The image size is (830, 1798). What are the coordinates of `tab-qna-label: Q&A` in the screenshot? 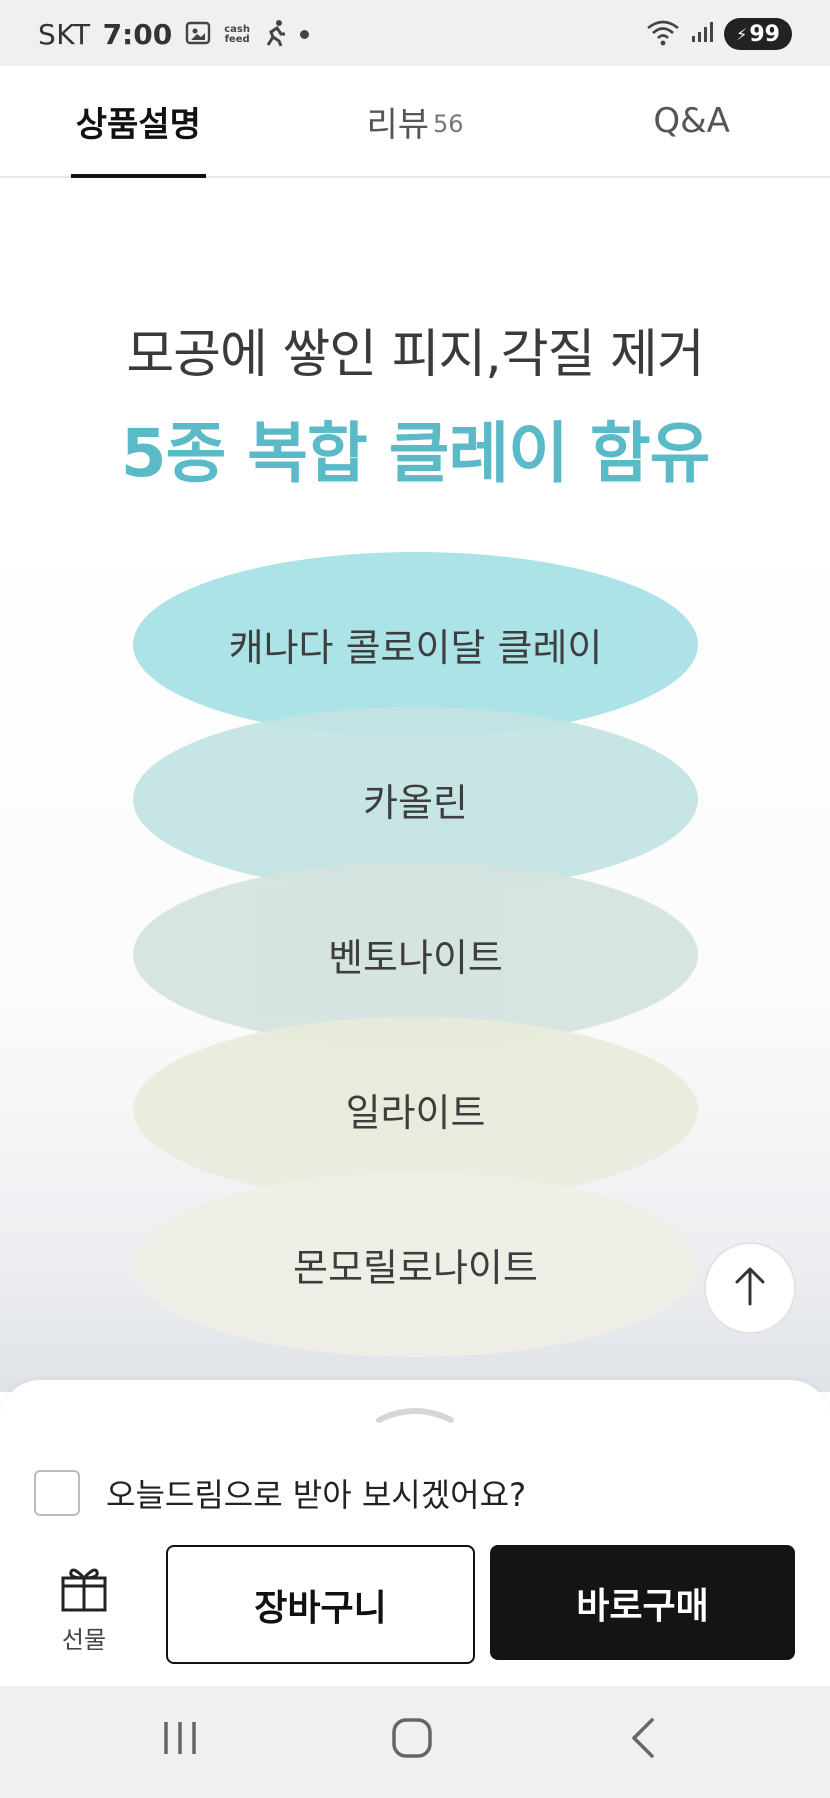 It's located at (691, 121).